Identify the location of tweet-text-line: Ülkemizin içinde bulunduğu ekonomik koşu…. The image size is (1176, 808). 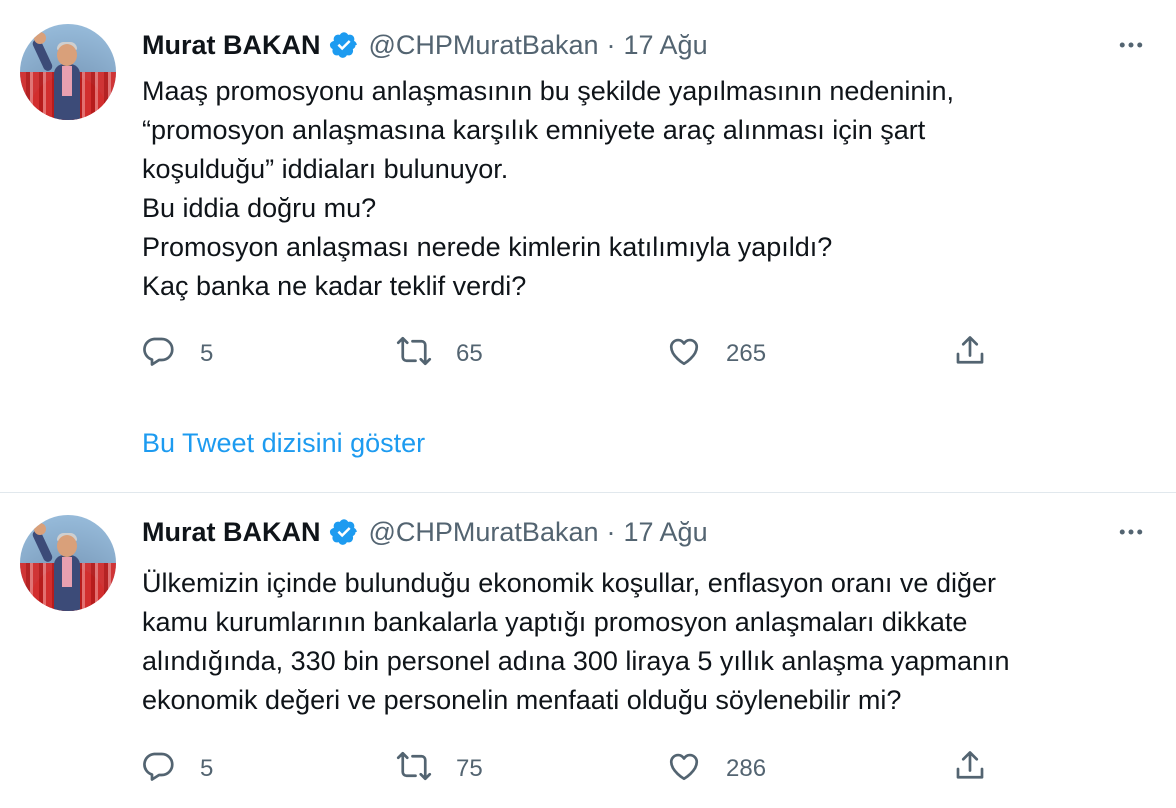
(569, 583).